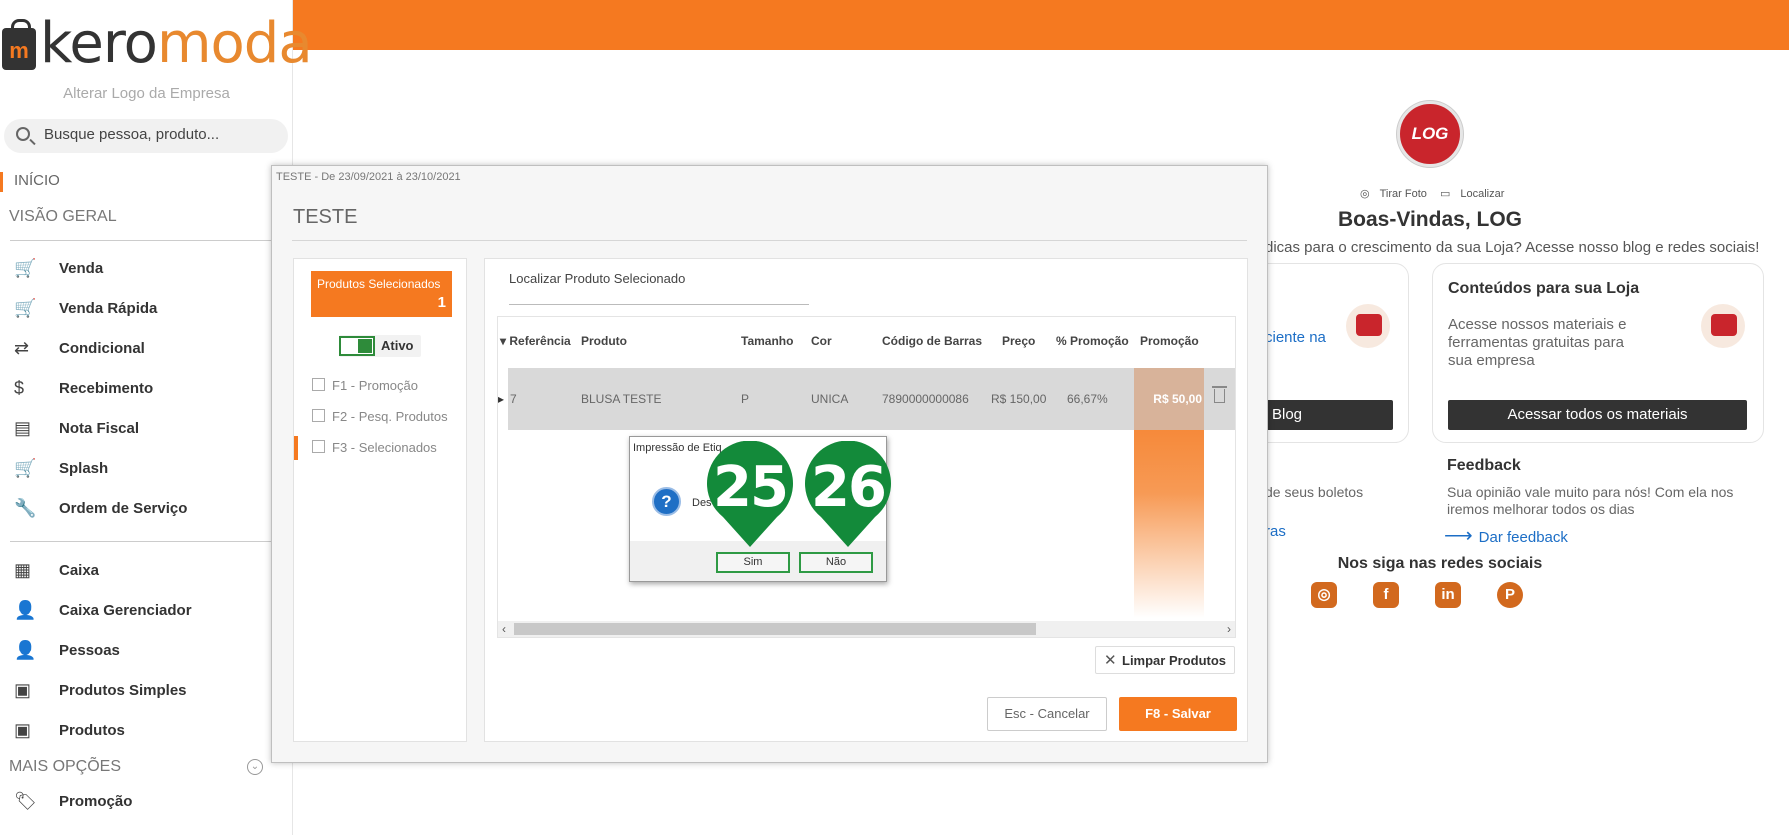 The image size is (1789, 835). What do you see at coordinates (1219, 394) in the screenshot?
I see `trash-icon` at bounding box center [1219, 394].